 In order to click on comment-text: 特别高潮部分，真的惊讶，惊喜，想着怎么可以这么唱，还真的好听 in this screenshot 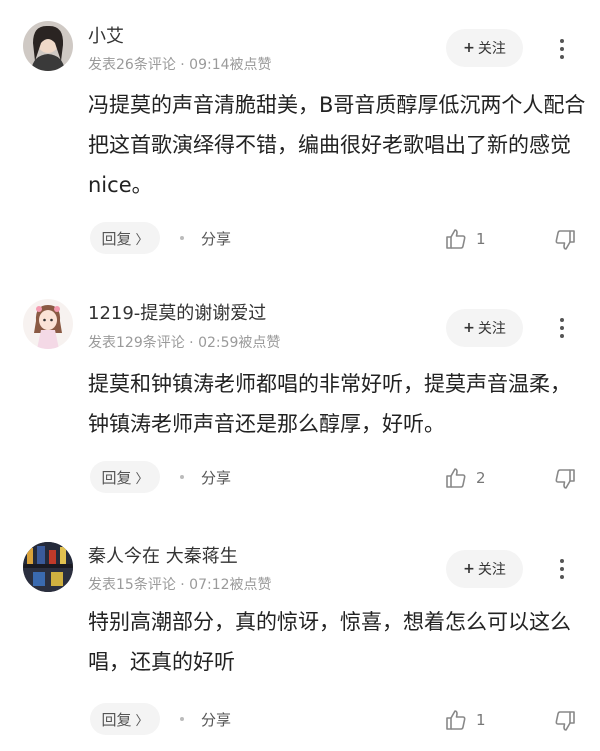, I will do `click(329, 642)`.